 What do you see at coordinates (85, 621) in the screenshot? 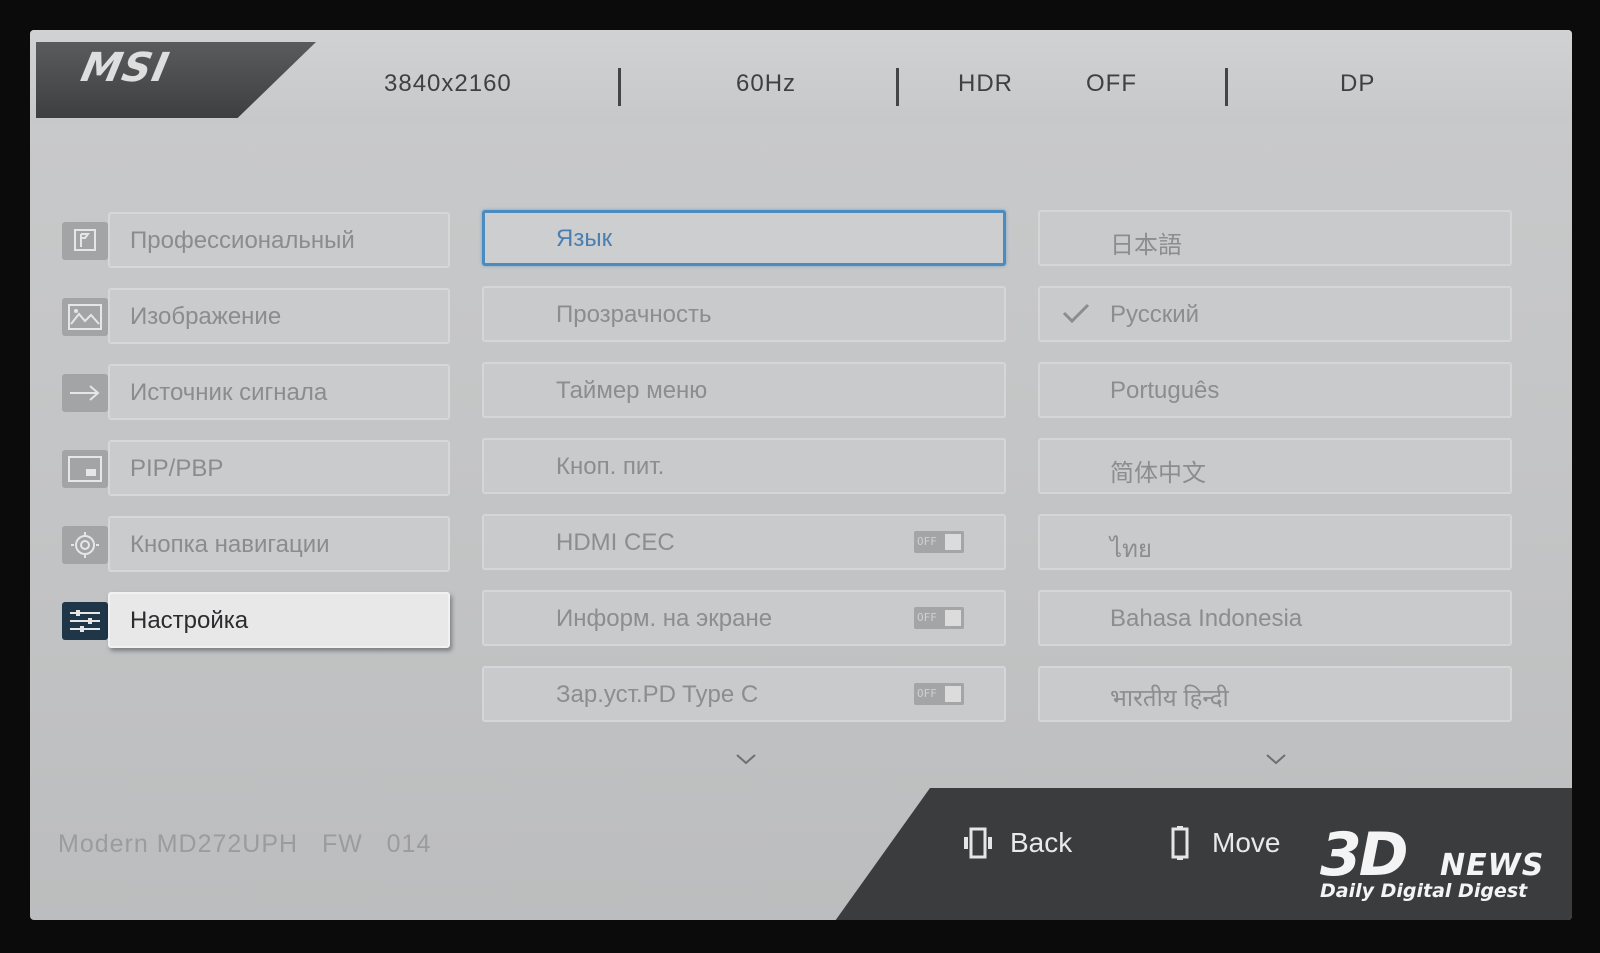
I see `settings-sliders-icon` at bounding box center [85, 621].